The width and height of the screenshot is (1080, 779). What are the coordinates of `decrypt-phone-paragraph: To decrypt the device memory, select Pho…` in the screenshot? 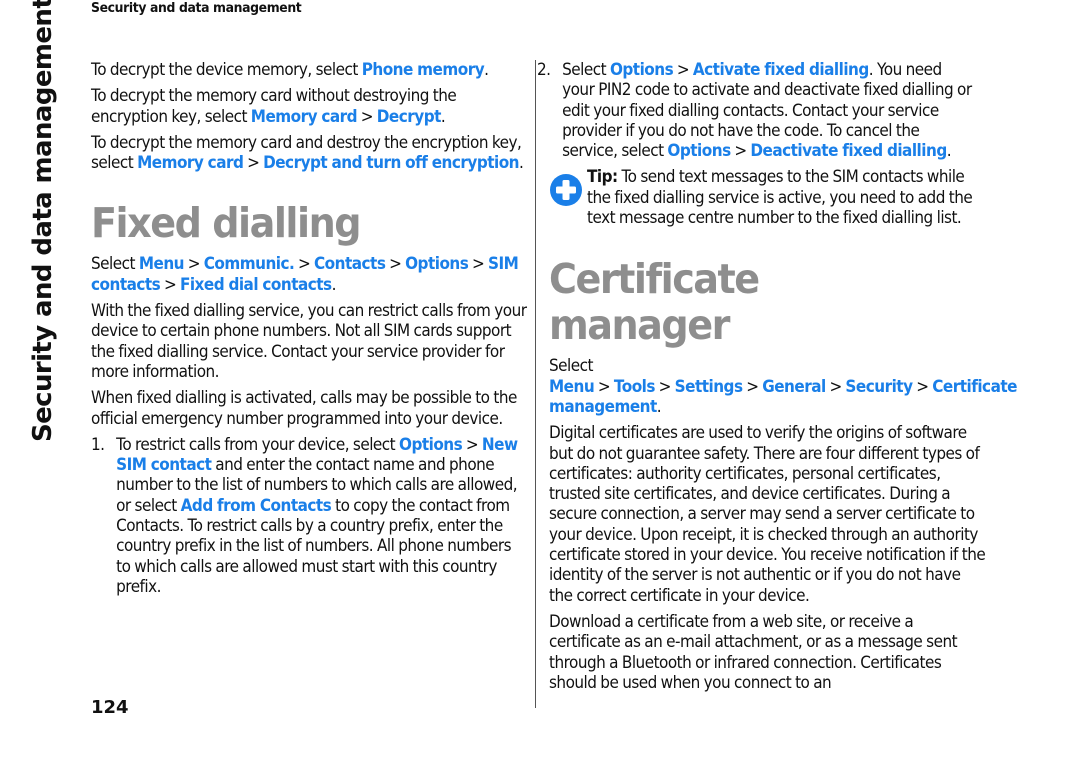 It's located at (309, 70).